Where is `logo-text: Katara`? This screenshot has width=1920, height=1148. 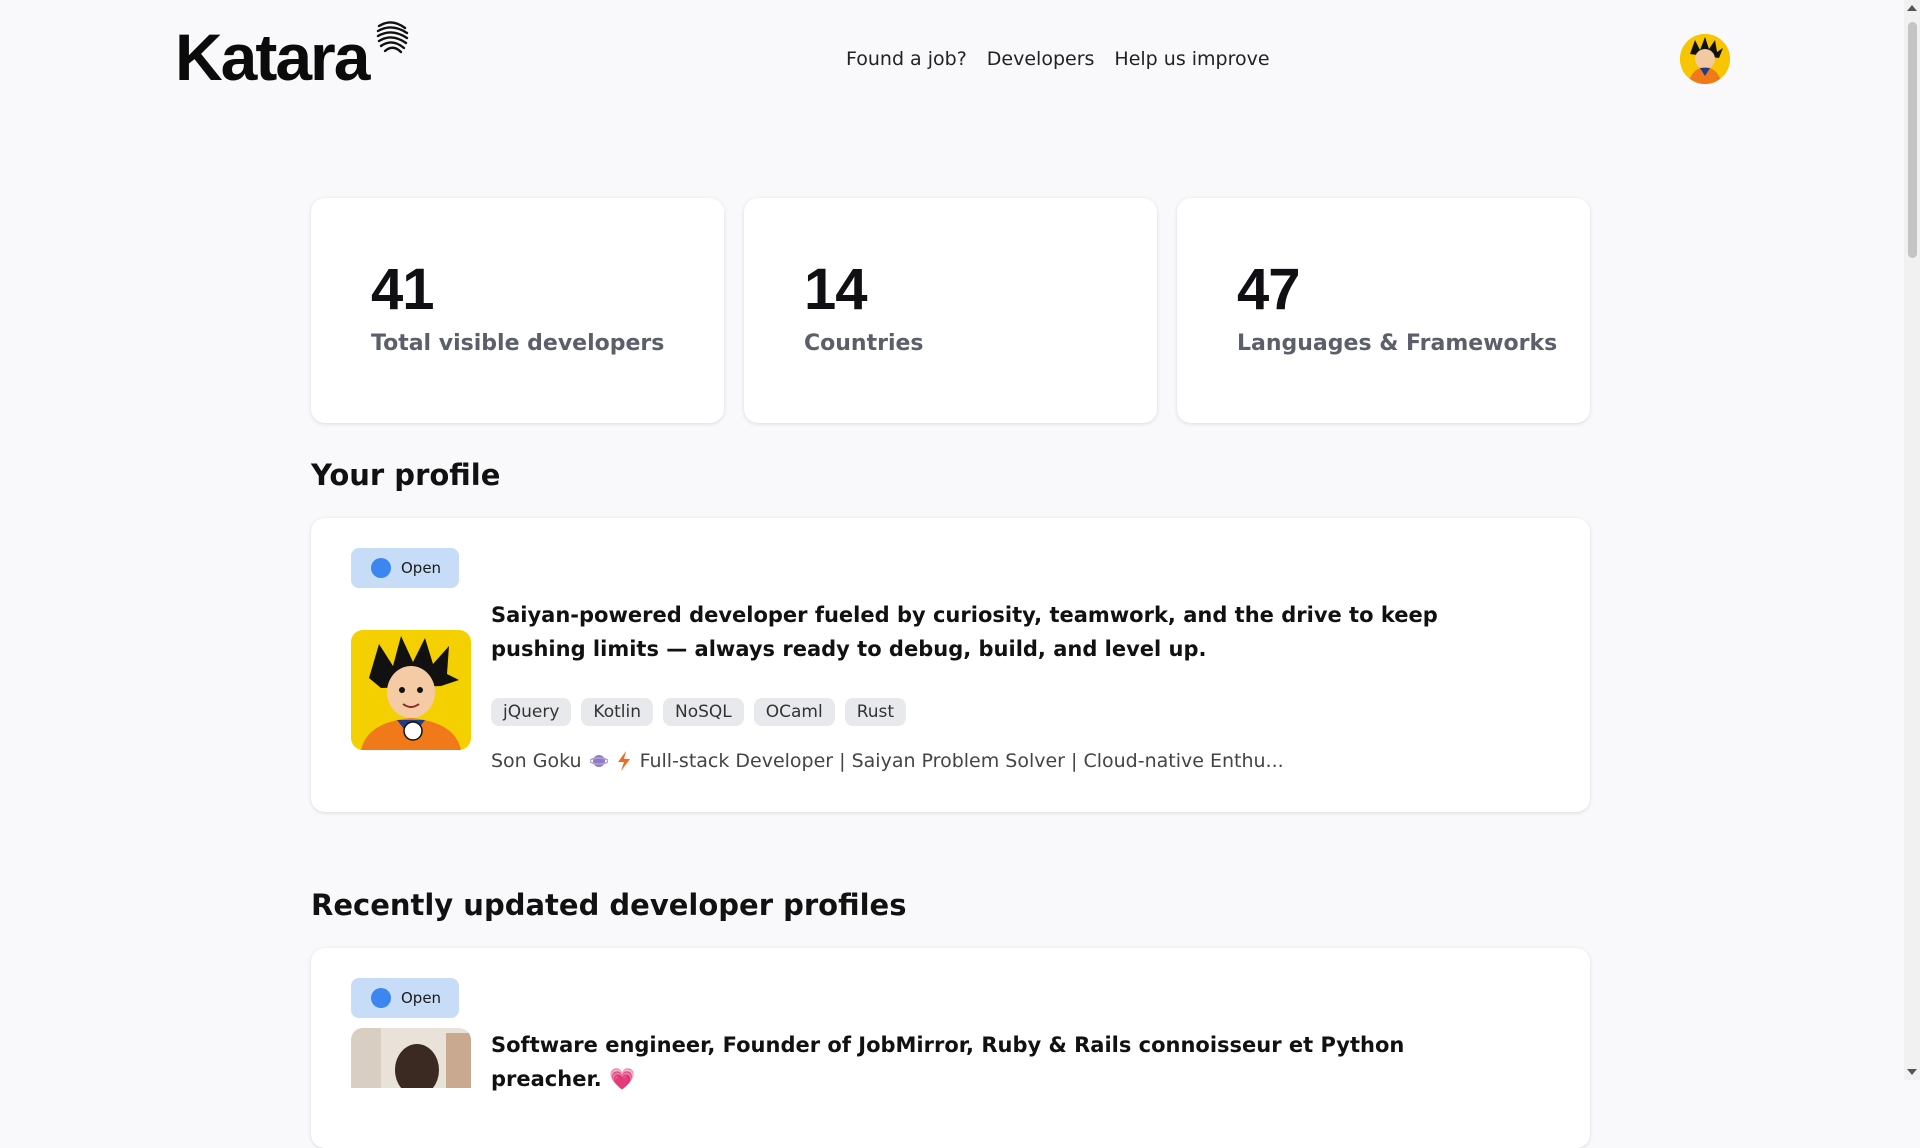 logo-text: Katara is located at coordinates (272, 57).